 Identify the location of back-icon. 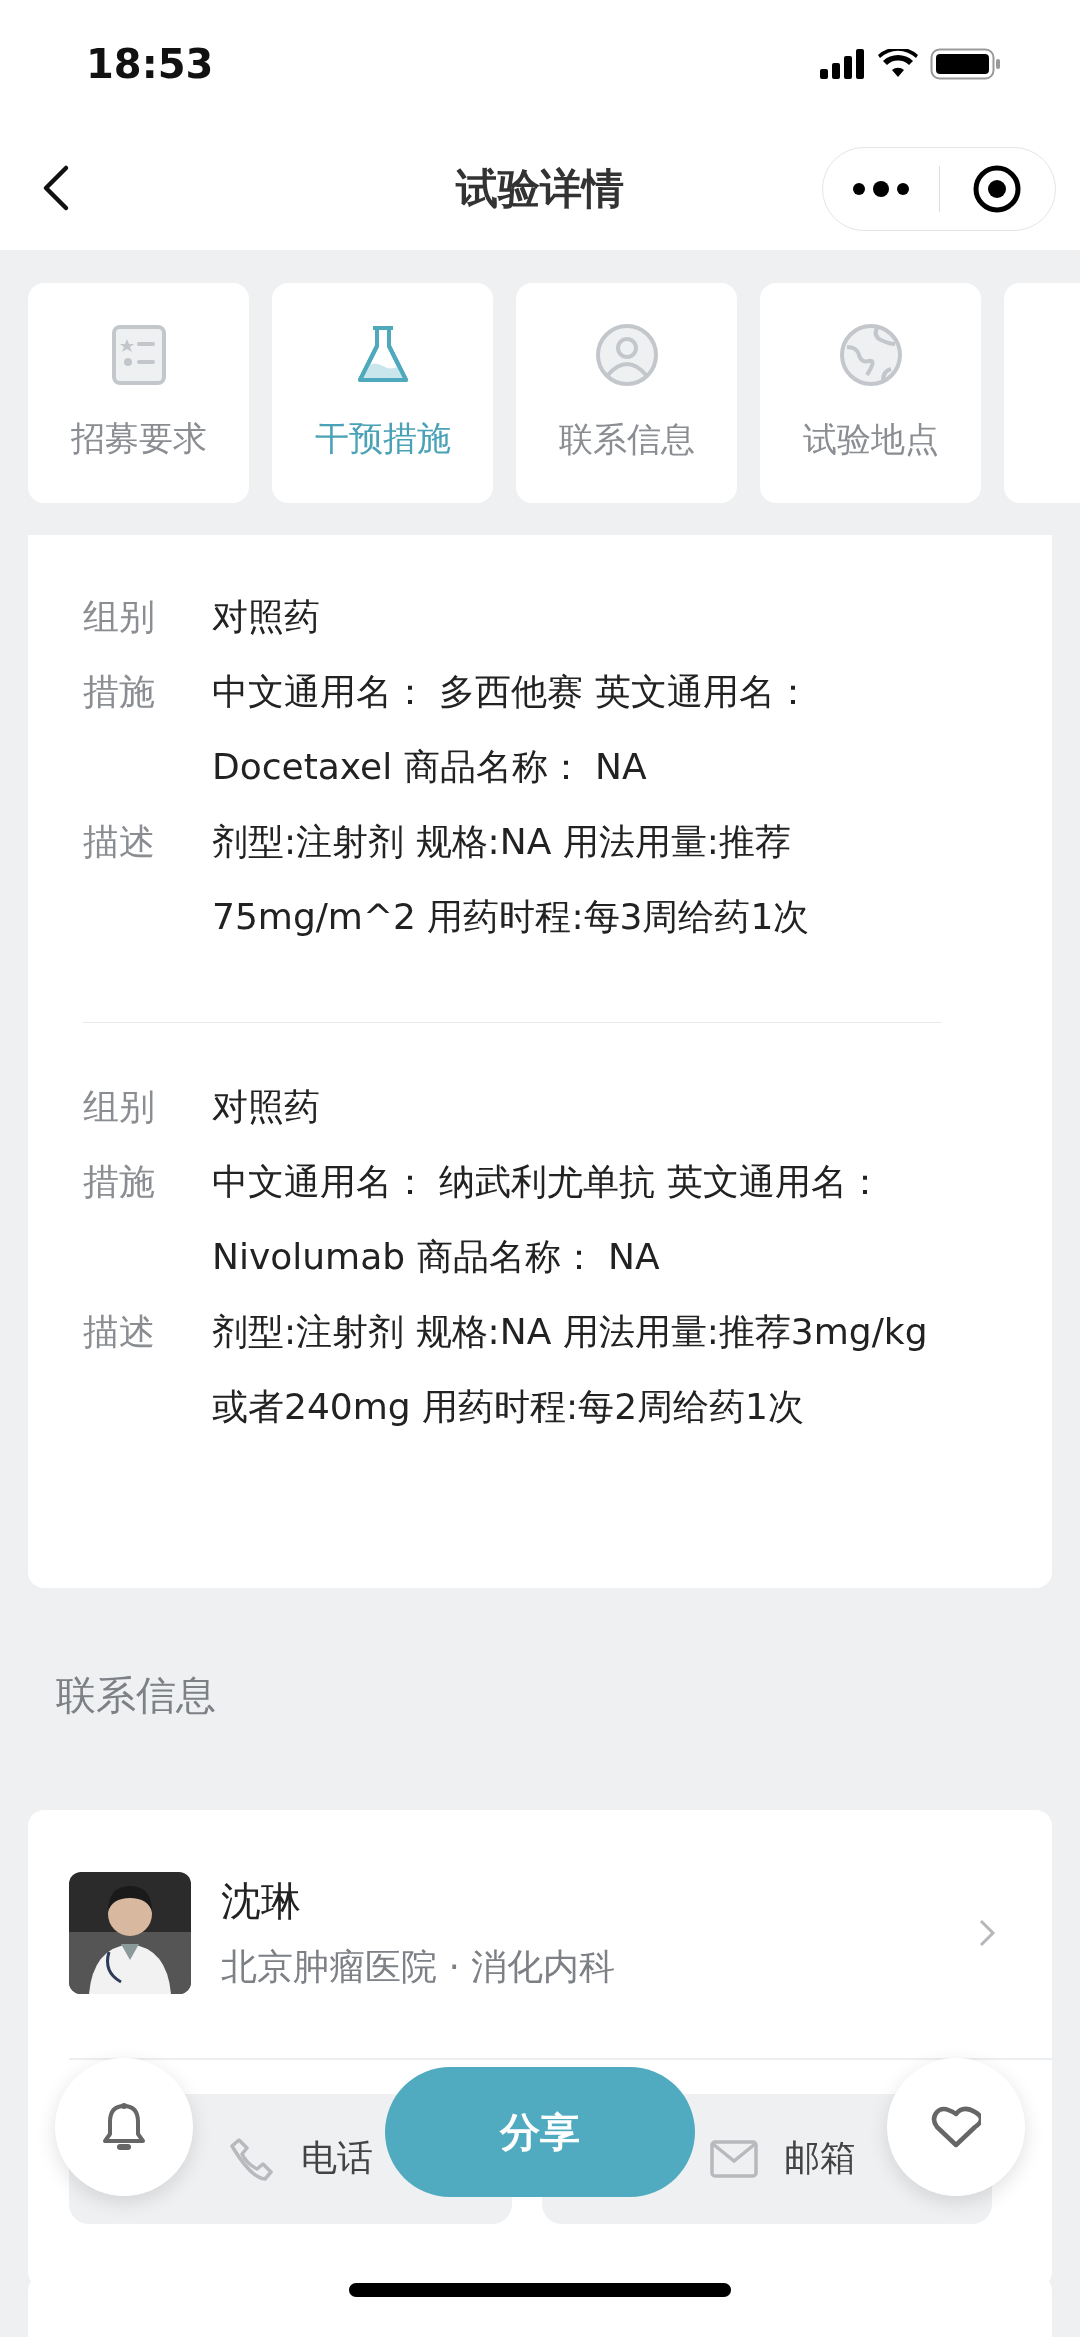
(56, 187).